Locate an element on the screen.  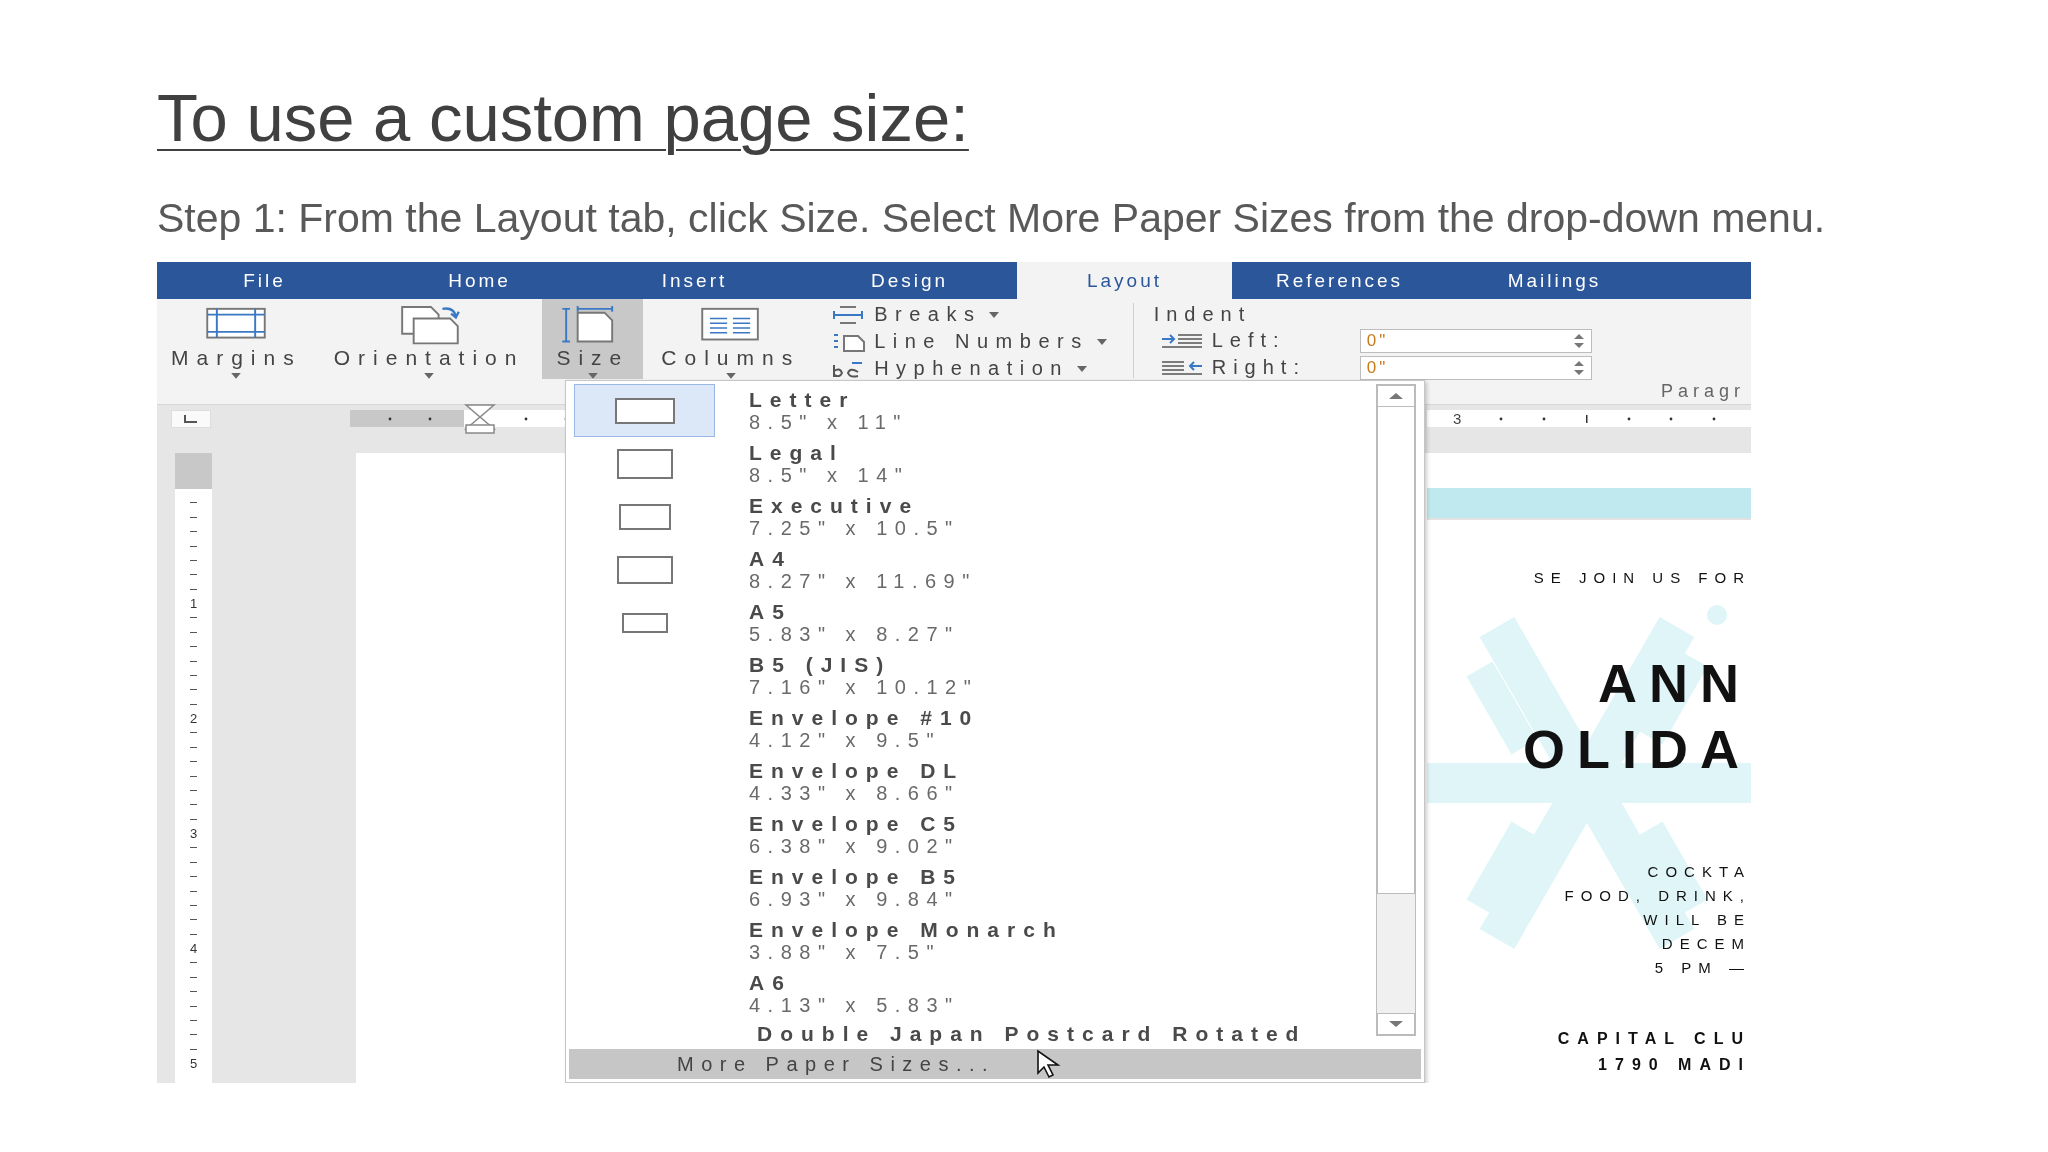
down-arrow-icon is located at coordinates (1396, 1024).